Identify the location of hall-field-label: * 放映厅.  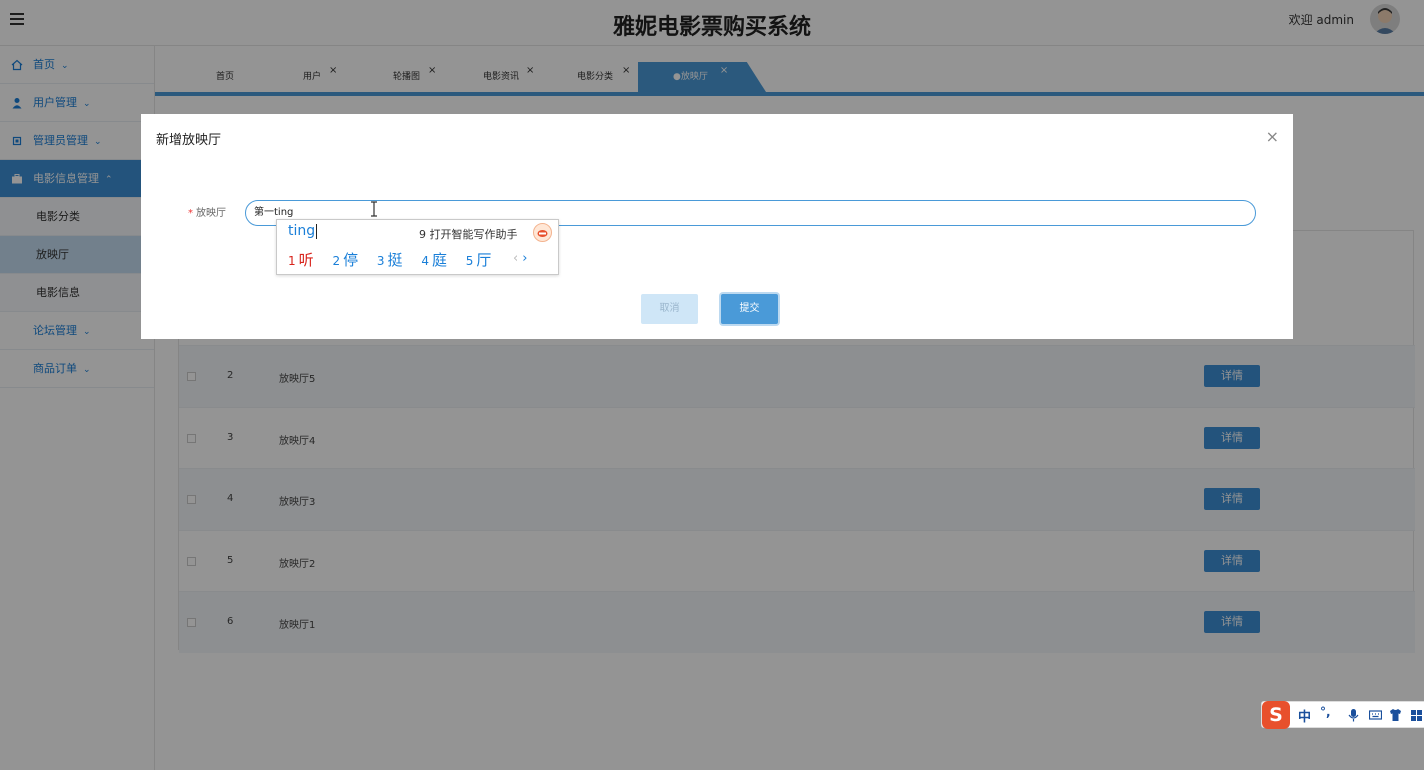
(207, 211).